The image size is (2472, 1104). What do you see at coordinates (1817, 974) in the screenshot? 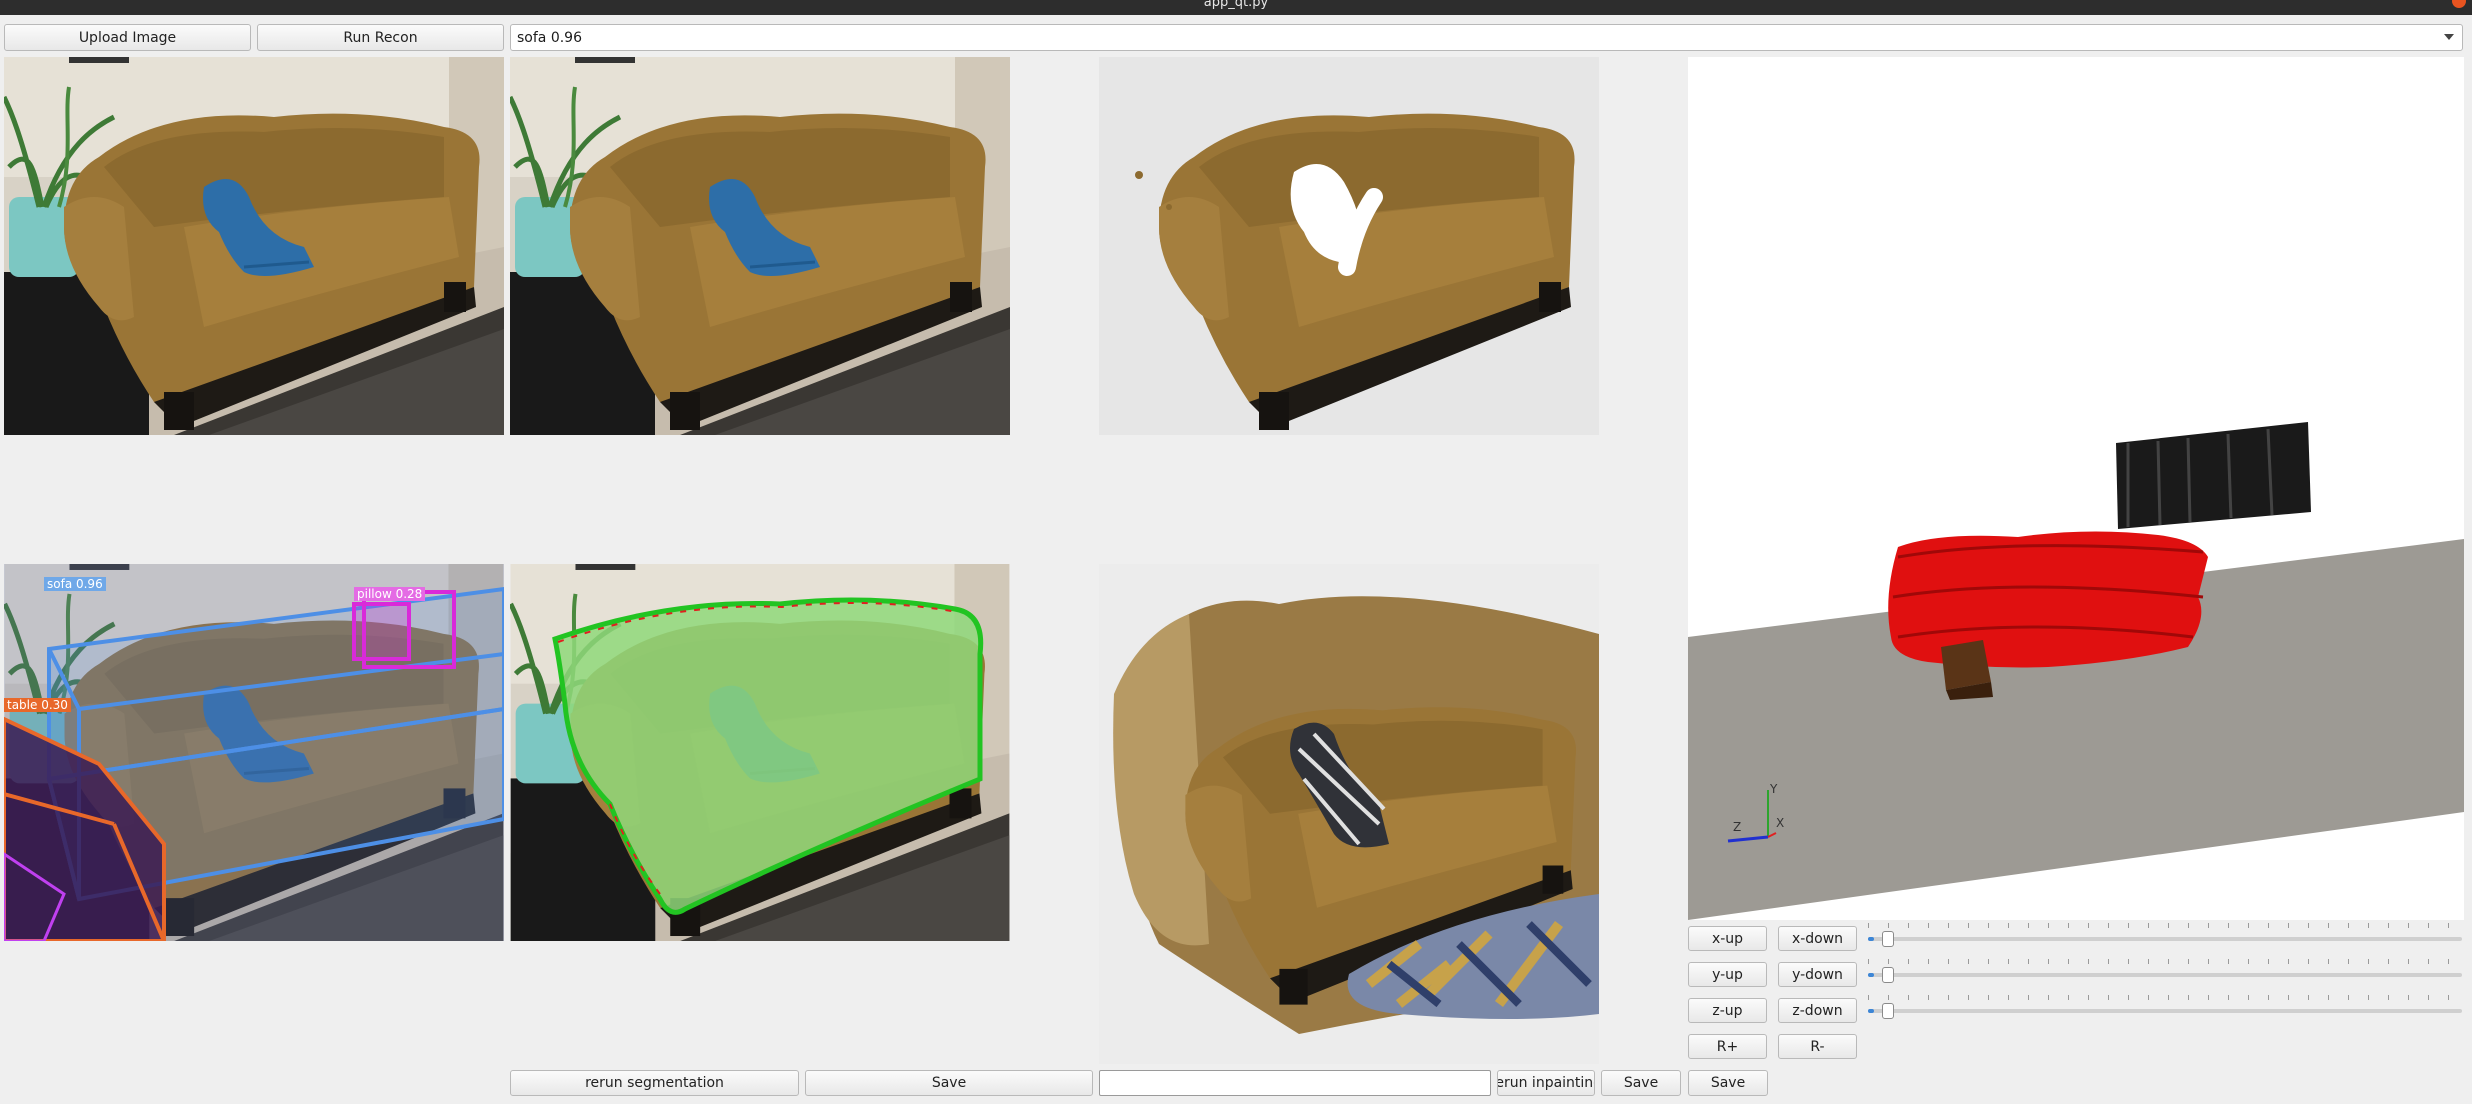
I see `y-down-button: y-down` at bounding box center [1817, 974].